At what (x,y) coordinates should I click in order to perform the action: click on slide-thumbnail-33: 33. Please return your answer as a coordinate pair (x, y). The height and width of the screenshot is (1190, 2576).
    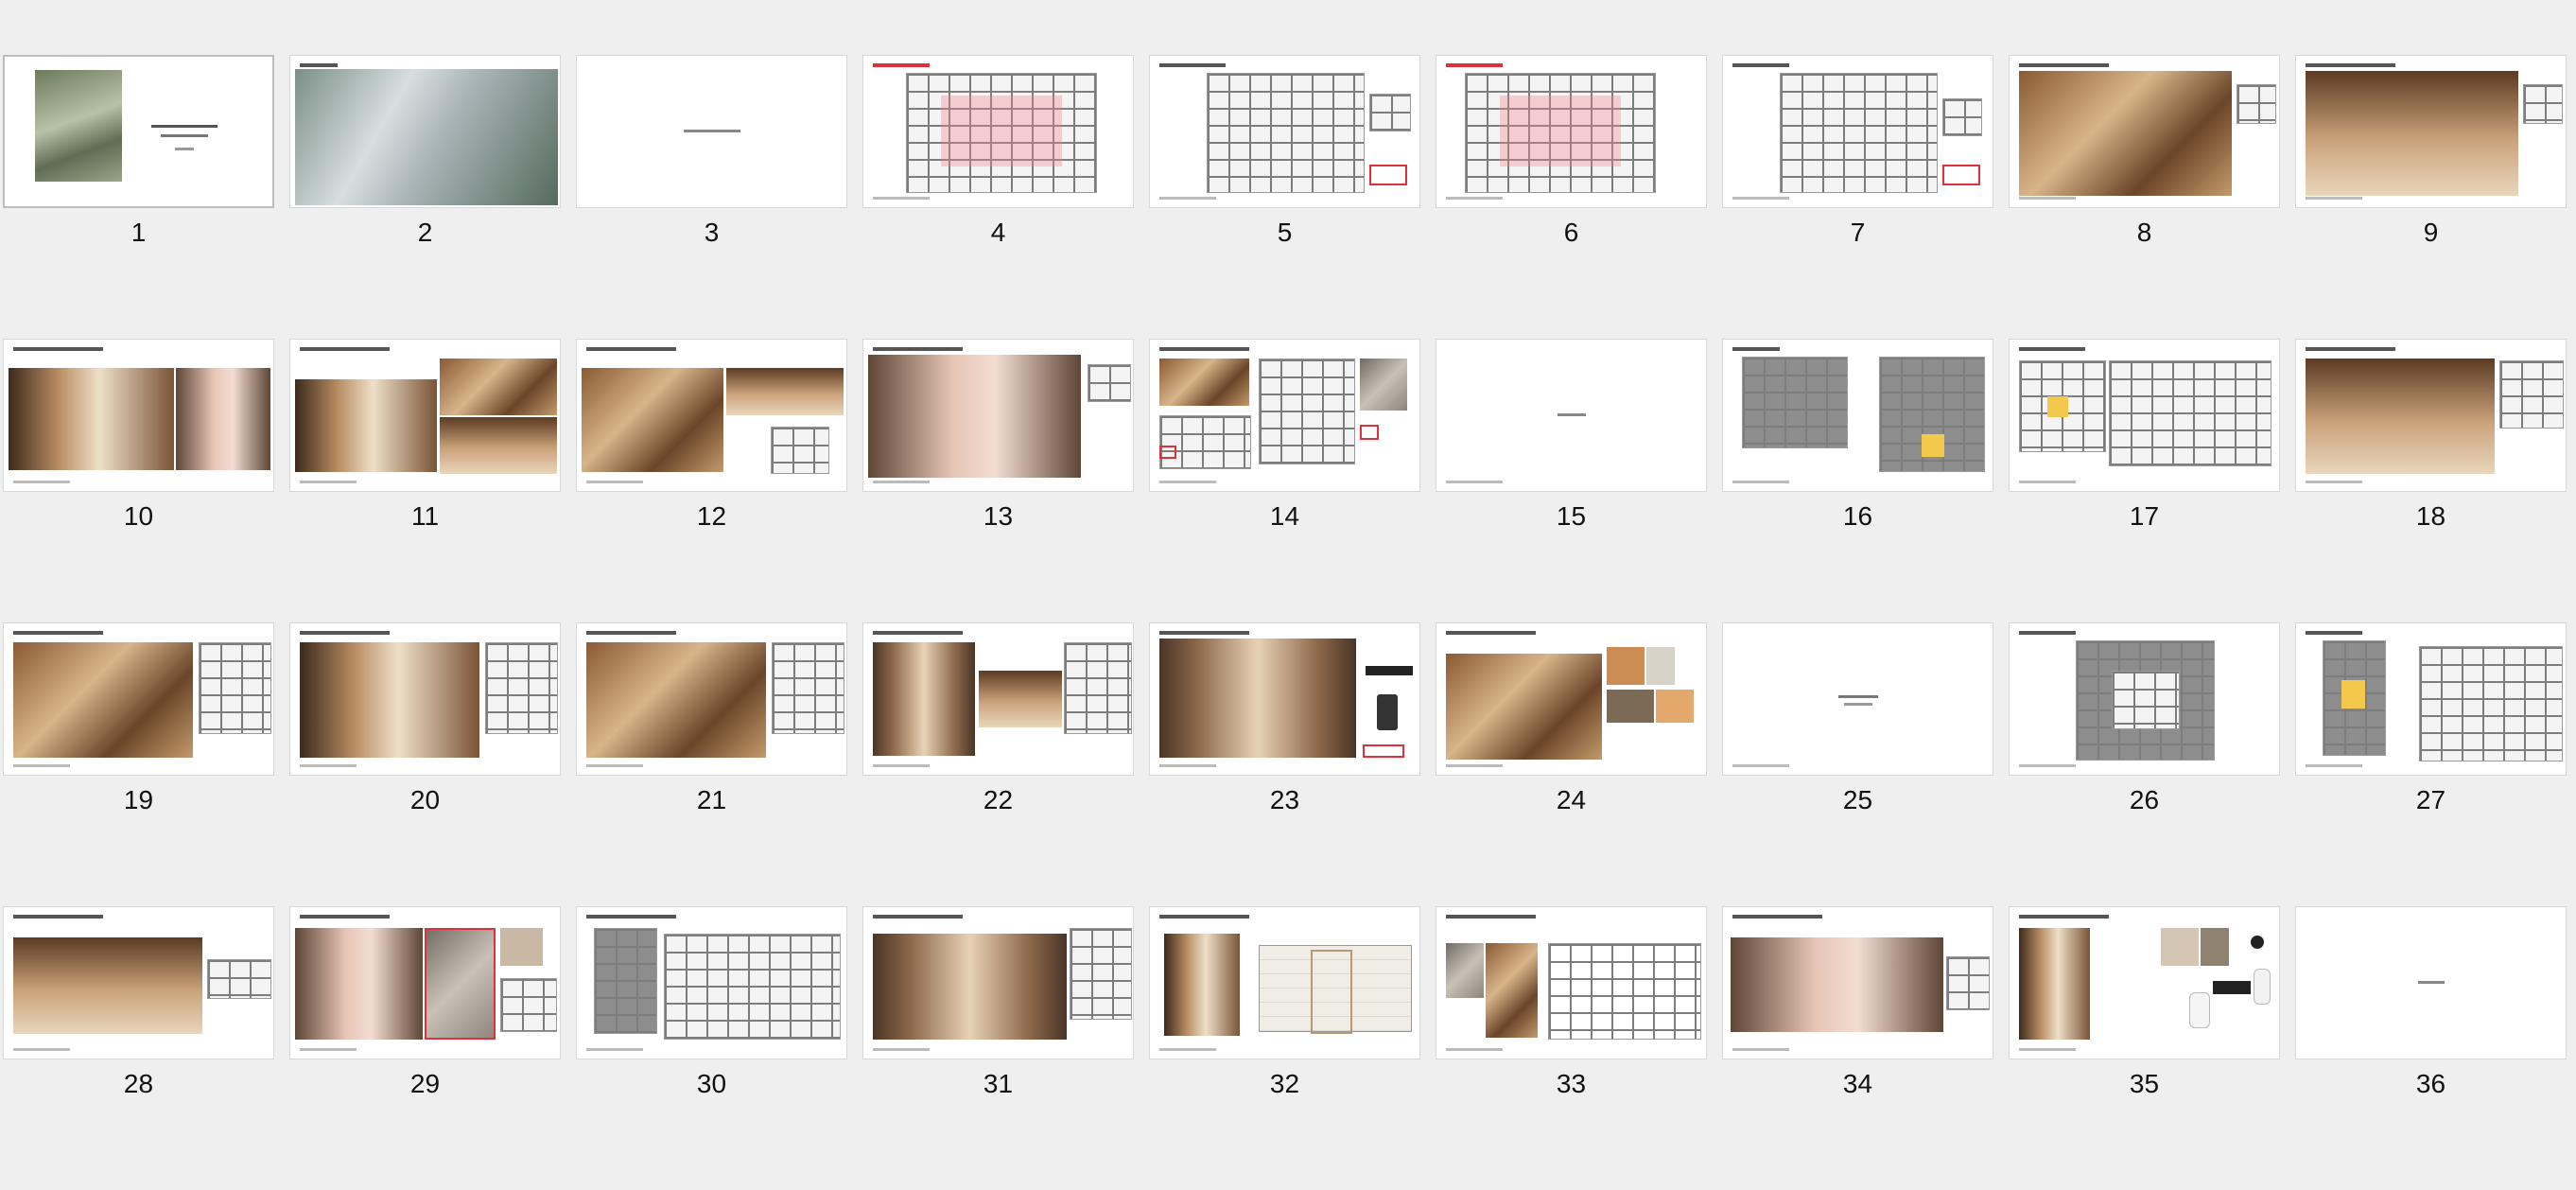
    Looking at the image, I should click on (1571, 1048).